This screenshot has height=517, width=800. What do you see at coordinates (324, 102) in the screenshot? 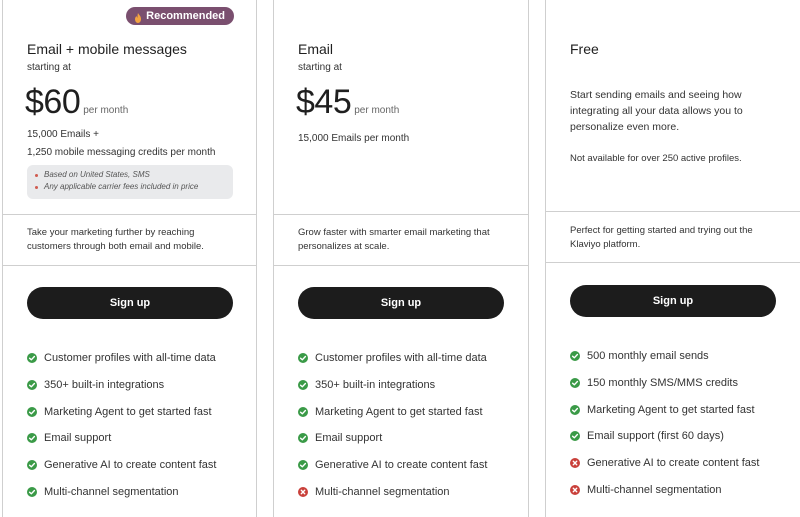
I see `price: $45` at bounding box center [324, 102].